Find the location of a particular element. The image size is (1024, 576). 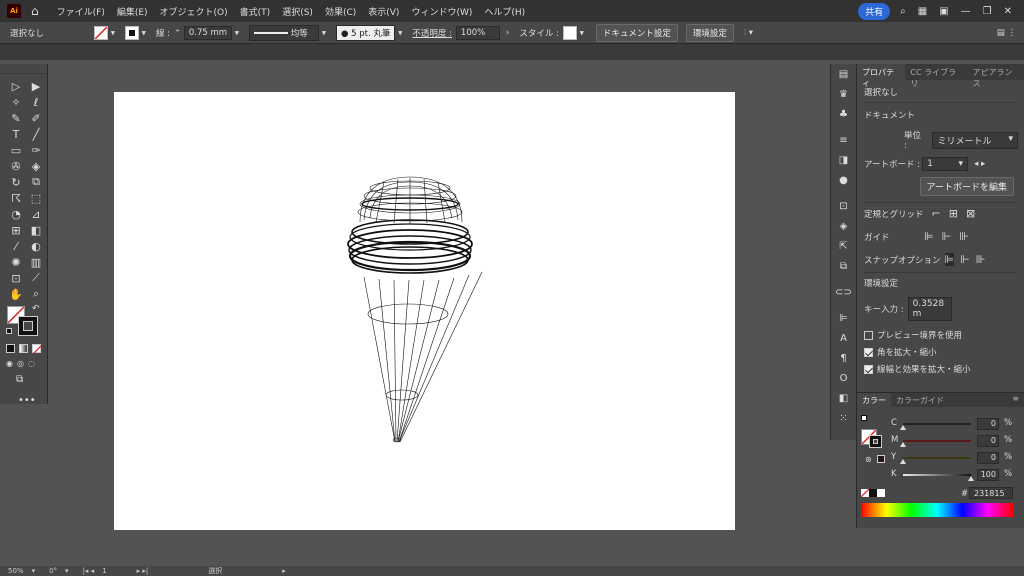

stroke-color-swatch is located at coordinates (28, 326).